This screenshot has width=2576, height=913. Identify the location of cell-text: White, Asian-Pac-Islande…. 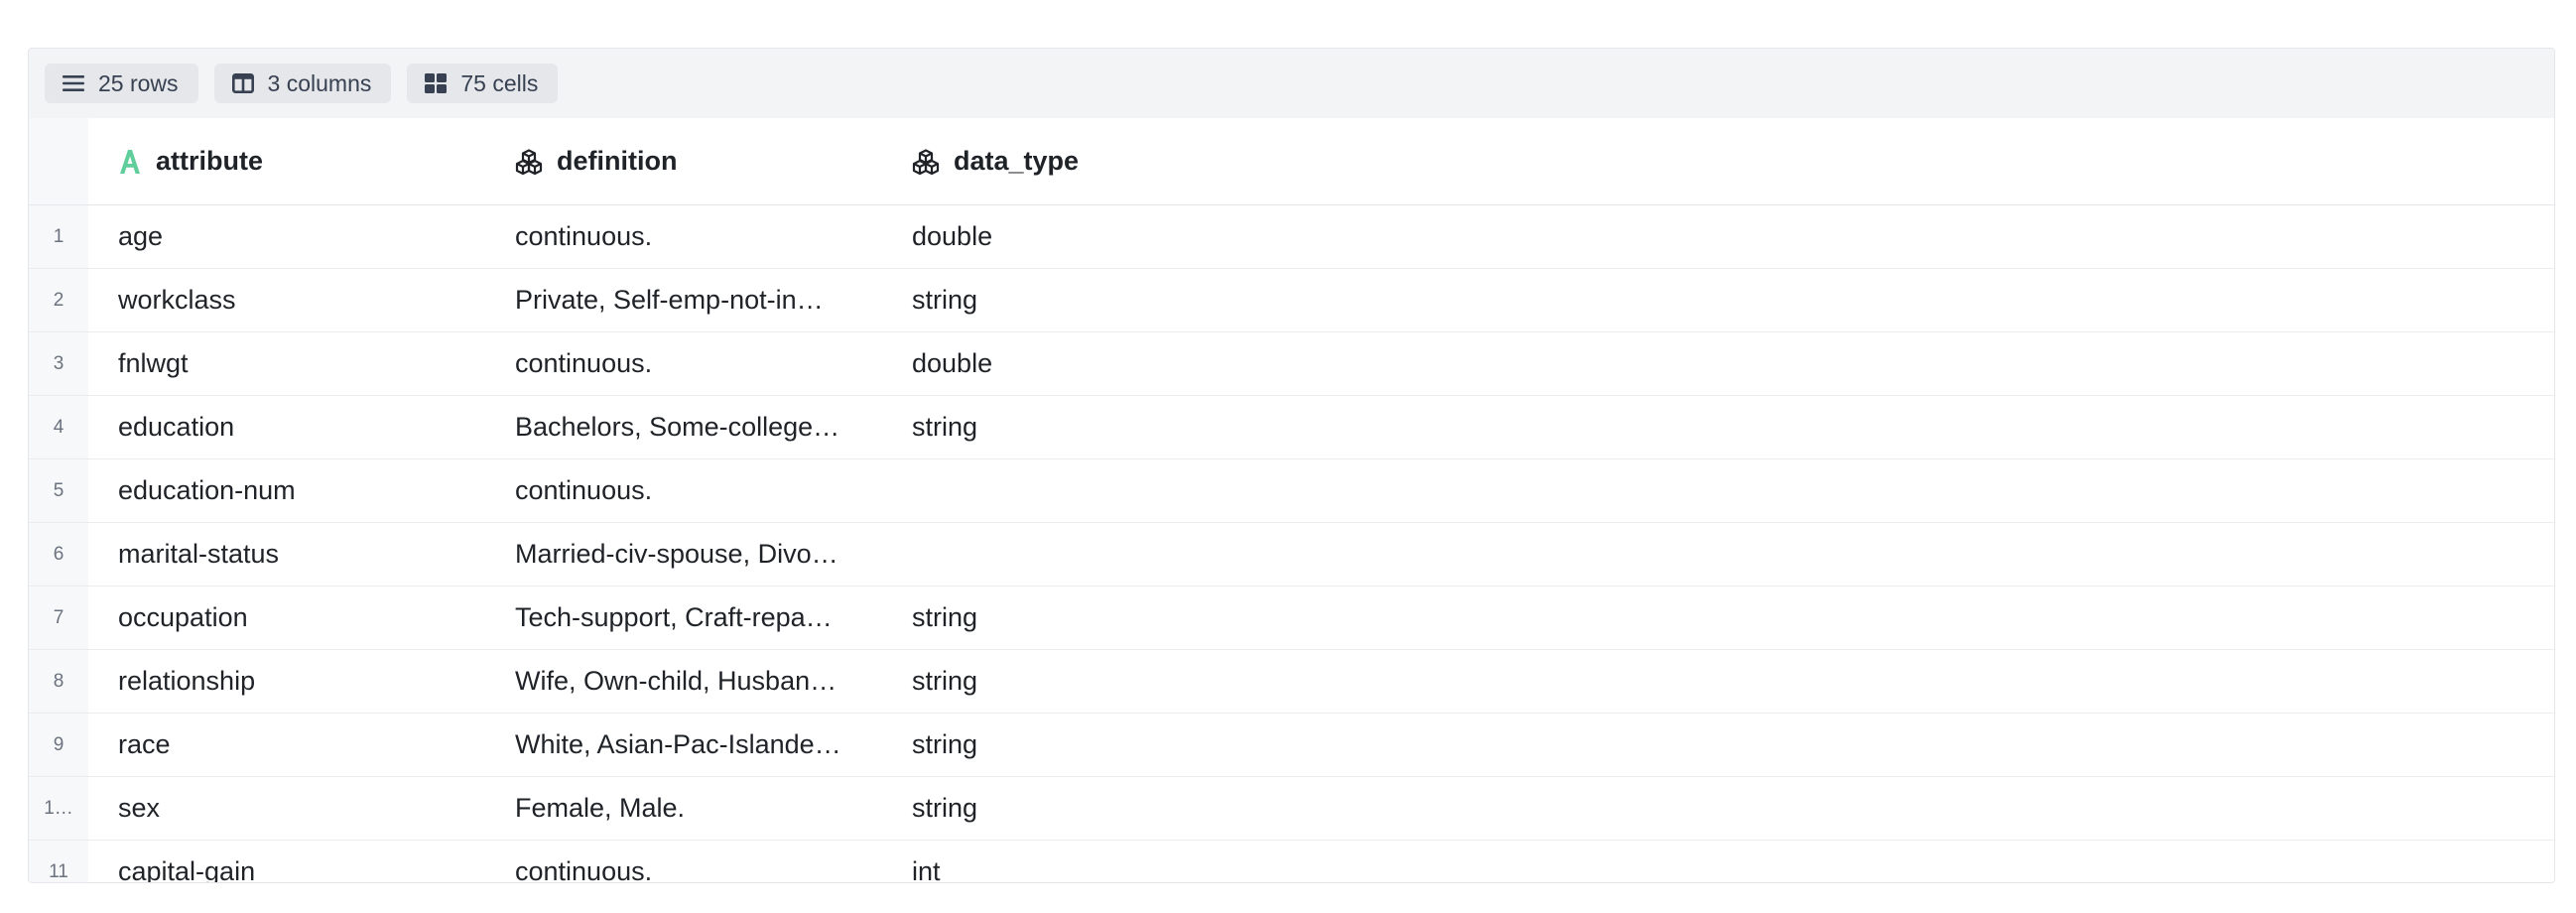
(678, 744).